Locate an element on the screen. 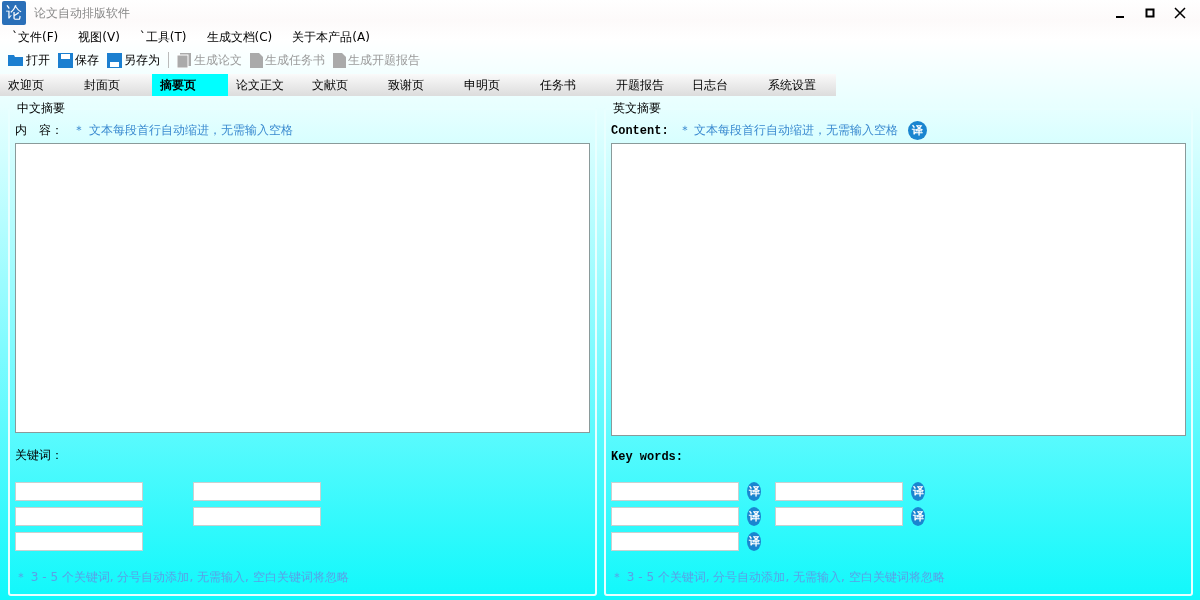  toolbar-button: 另存为 is located at coordinates (133, 60).